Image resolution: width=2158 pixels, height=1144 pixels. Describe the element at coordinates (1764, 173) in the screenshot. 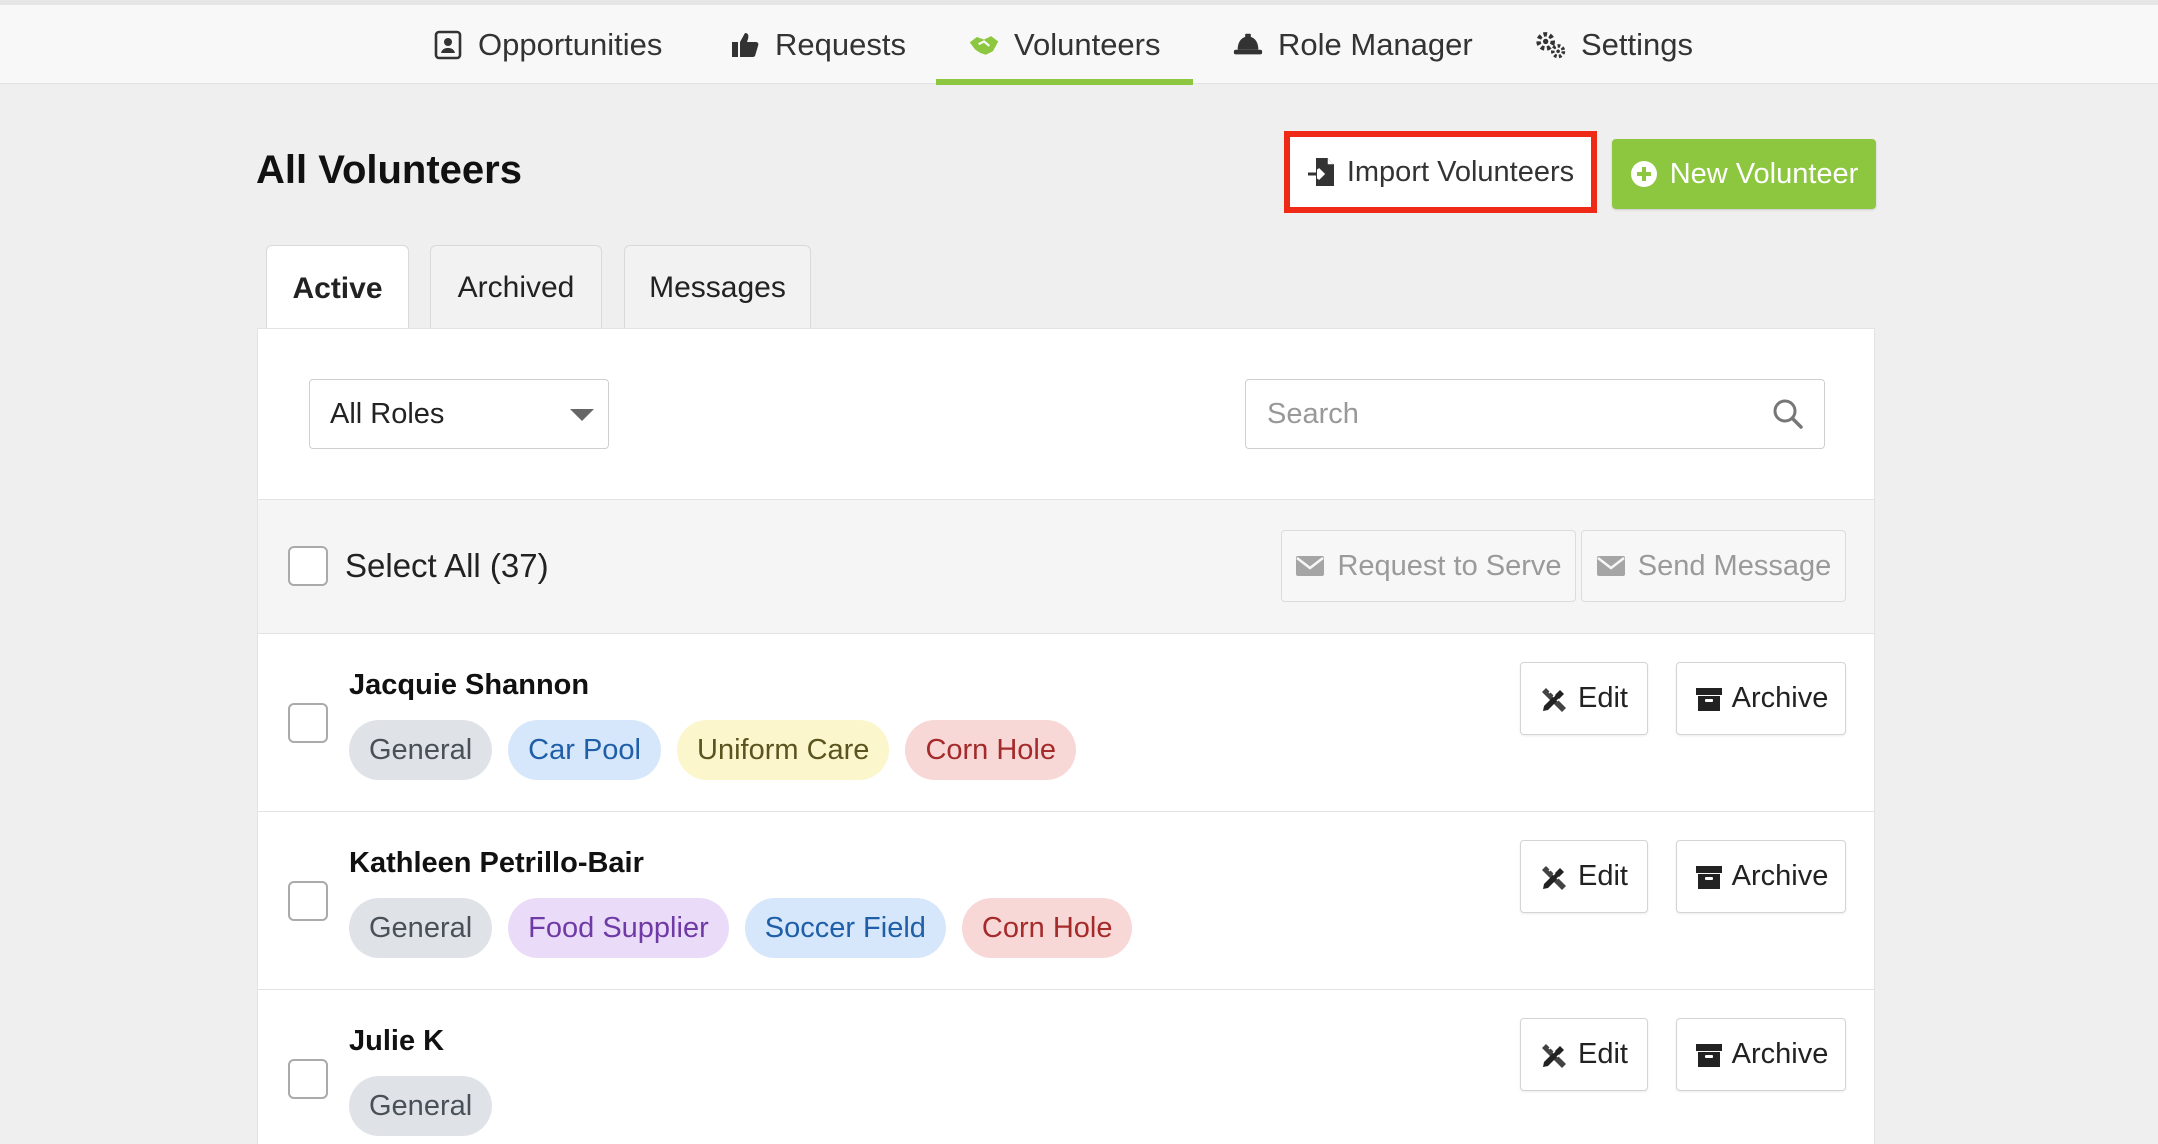

I see `new-volunteer-label: New Volunteer` at that location.